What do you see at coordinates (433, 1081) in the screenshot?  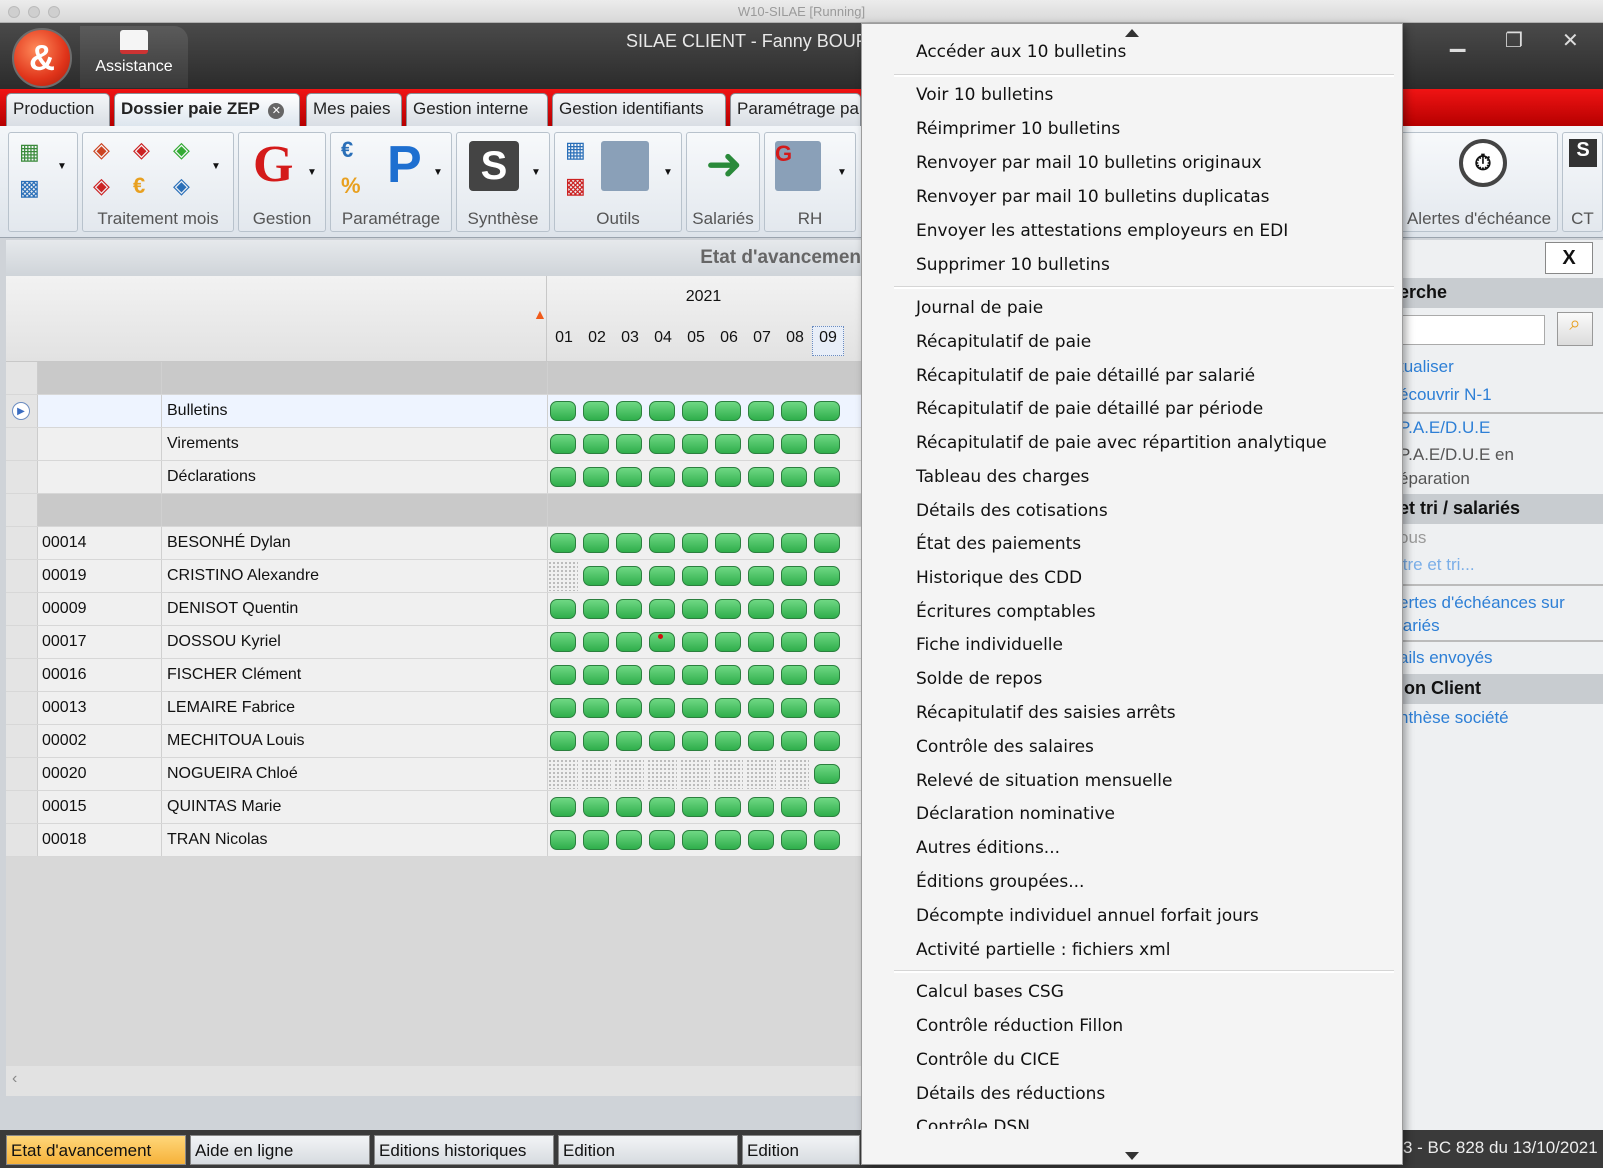 I see `horizontal-scrollbar: ‹` at bounding box center [433, 1081].